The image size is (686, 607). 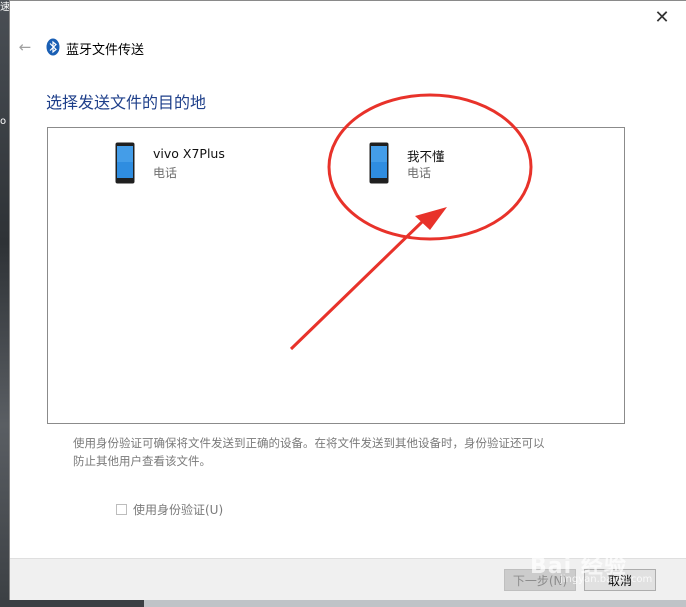 What do you see at coordinates (126, 102) in the screenshot?
I see `page-title: 选择发送文件的目的地` at bounding box center [126, 102].